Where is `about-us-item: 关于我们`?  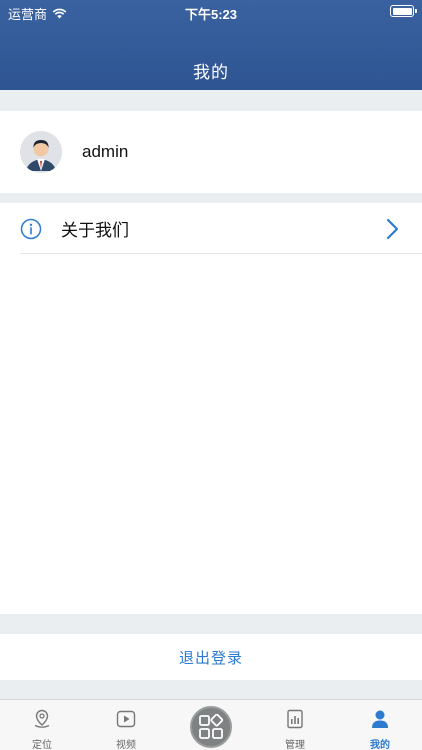 about-us-item: 关于我们 is located at coordinates (211, 228).